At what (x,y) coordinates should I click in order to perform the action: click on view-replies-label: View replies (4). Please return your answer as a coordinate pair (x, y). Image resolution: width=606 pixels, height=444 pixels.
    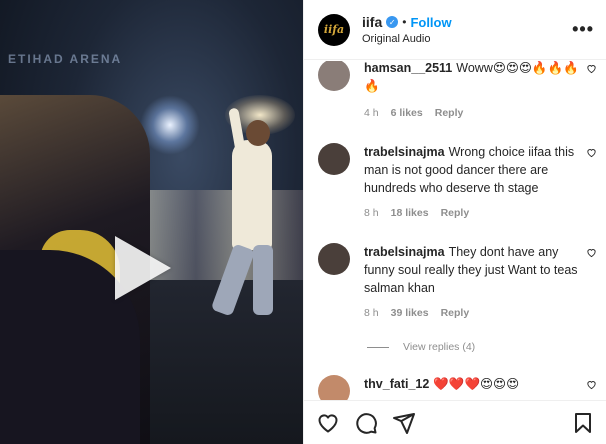
    Looking at the image, I should click on (439, 347).